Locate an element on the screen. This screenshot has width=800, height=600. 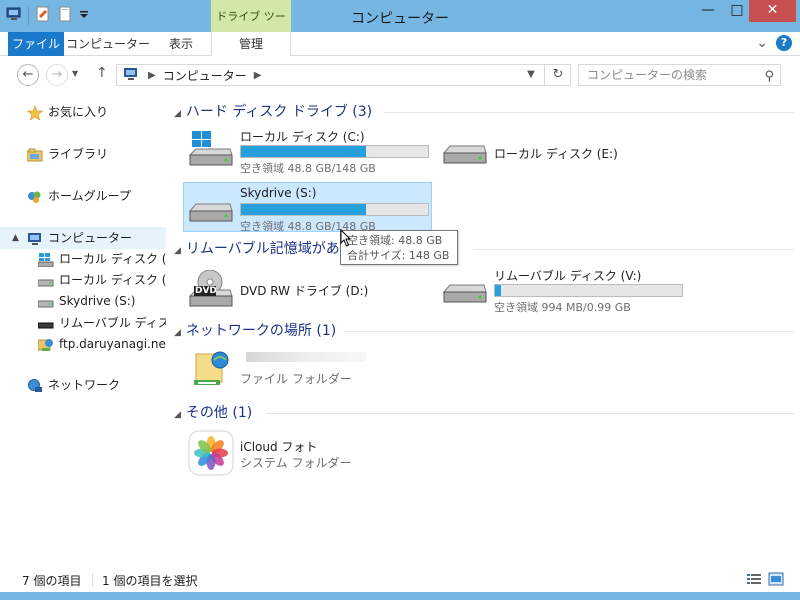
refresh-icon: ↻ is located at coordinates (557, 75).